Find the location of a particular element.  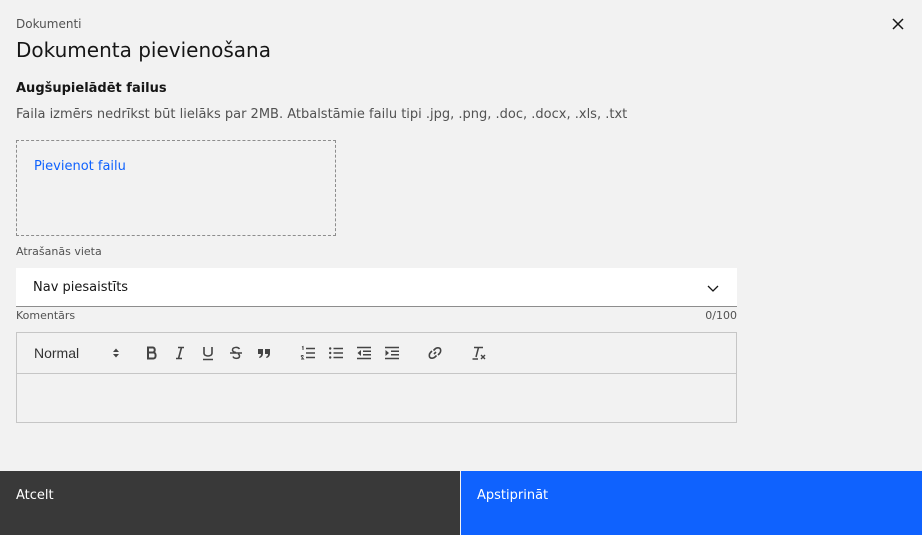

ordered-list-icon is located at coordinates (307, 352).